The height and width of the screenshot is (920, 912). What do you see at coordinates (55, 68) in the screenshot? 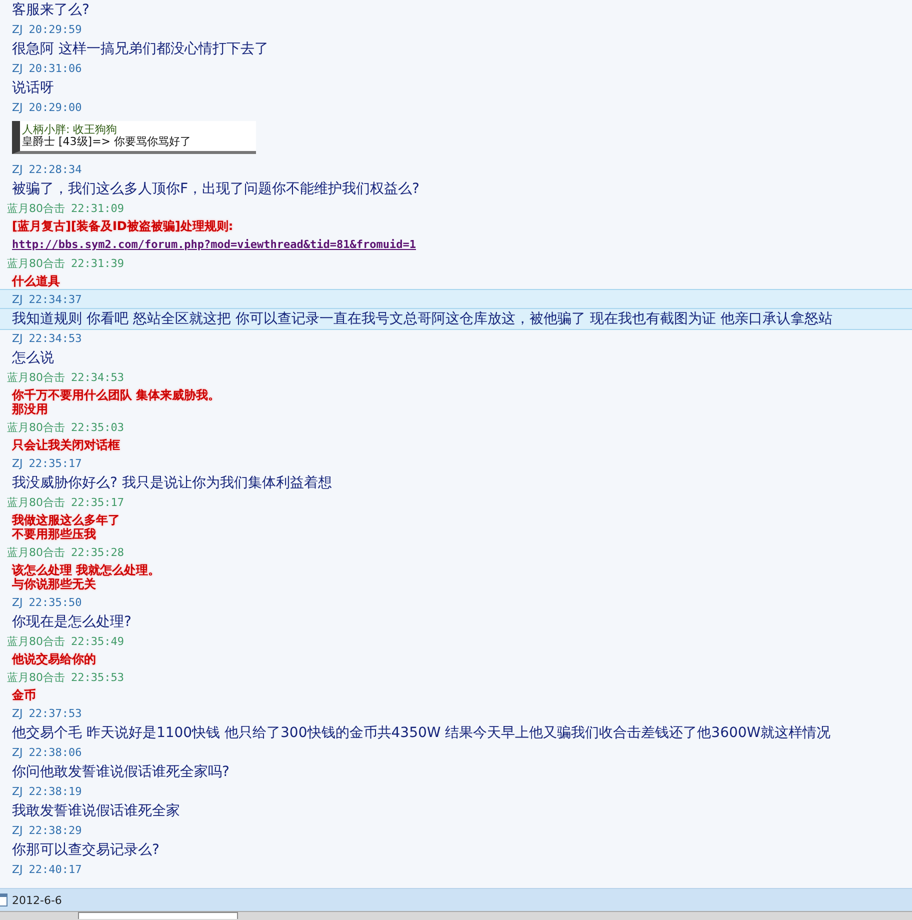
I see `message-time: 20:31:06` at bounding box center [55, 68].